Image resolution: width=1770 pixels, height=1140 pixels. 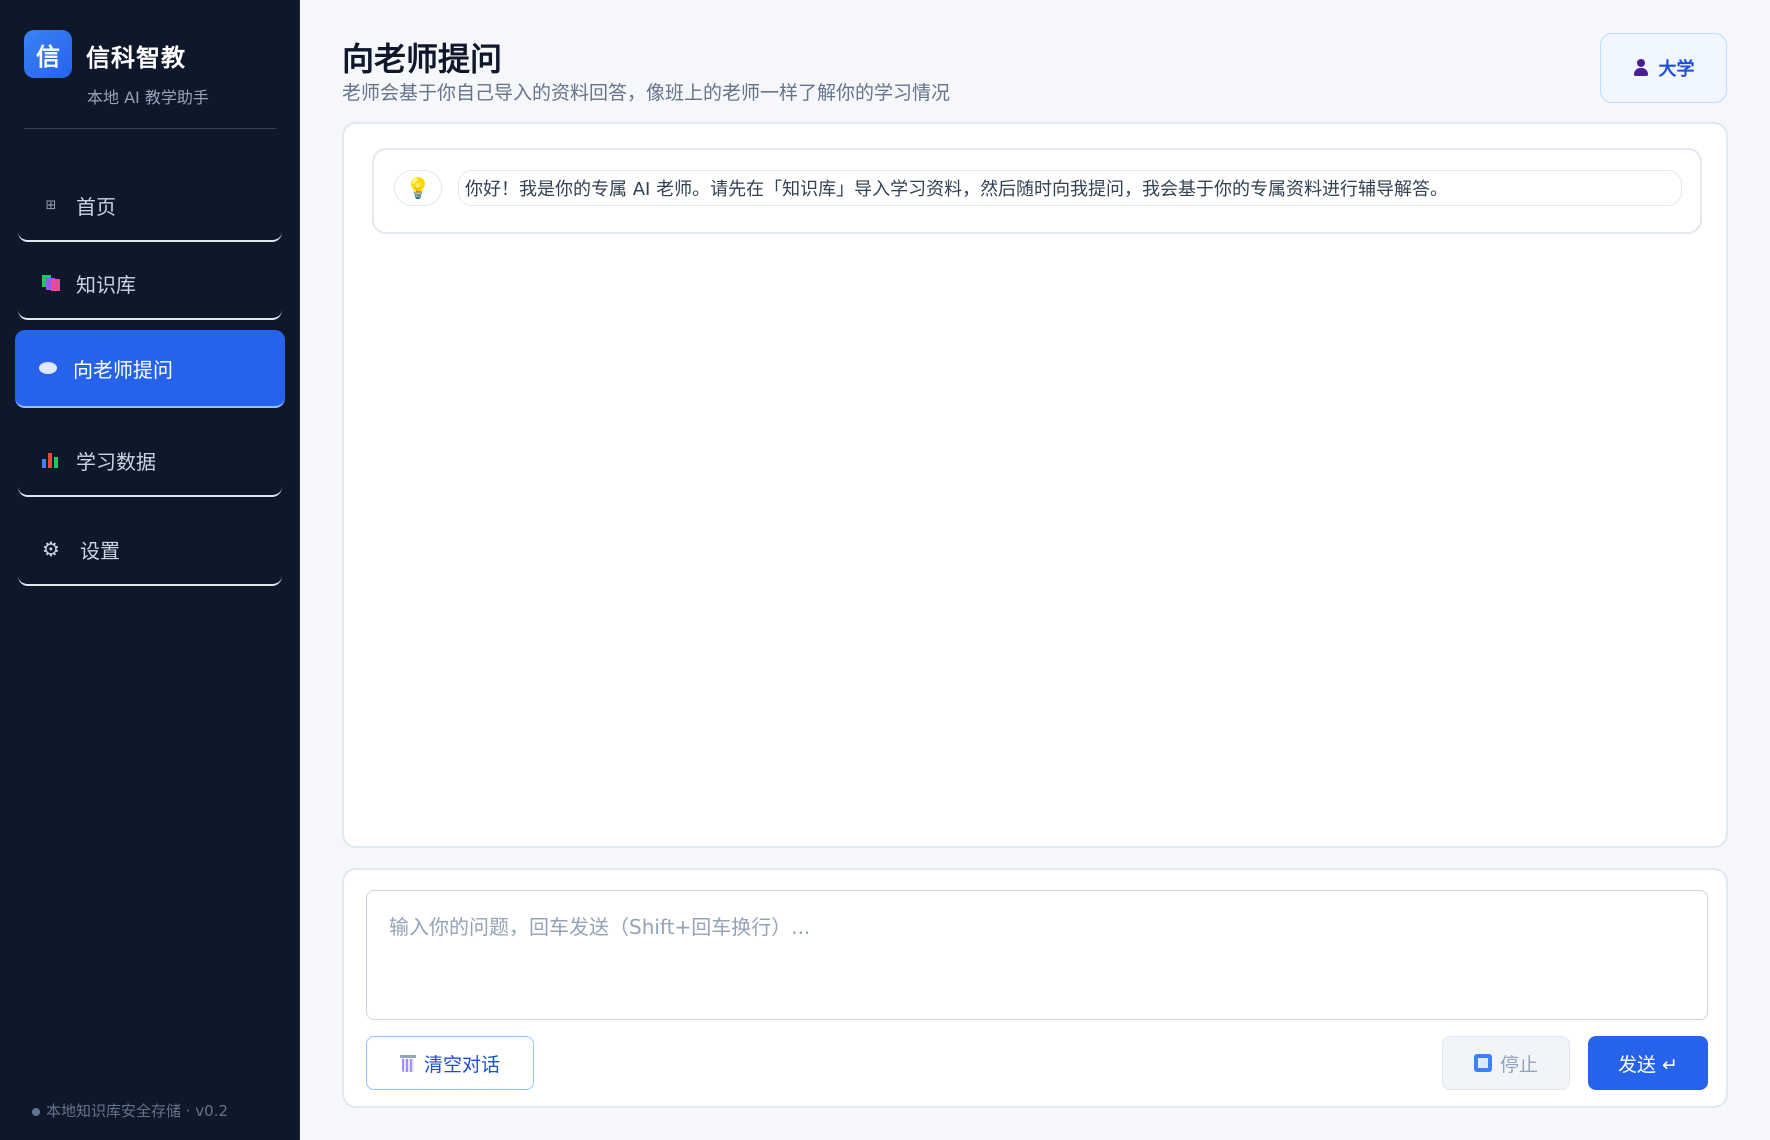 I want to click on speech-bubble-icon, so click(x=48, y=368).